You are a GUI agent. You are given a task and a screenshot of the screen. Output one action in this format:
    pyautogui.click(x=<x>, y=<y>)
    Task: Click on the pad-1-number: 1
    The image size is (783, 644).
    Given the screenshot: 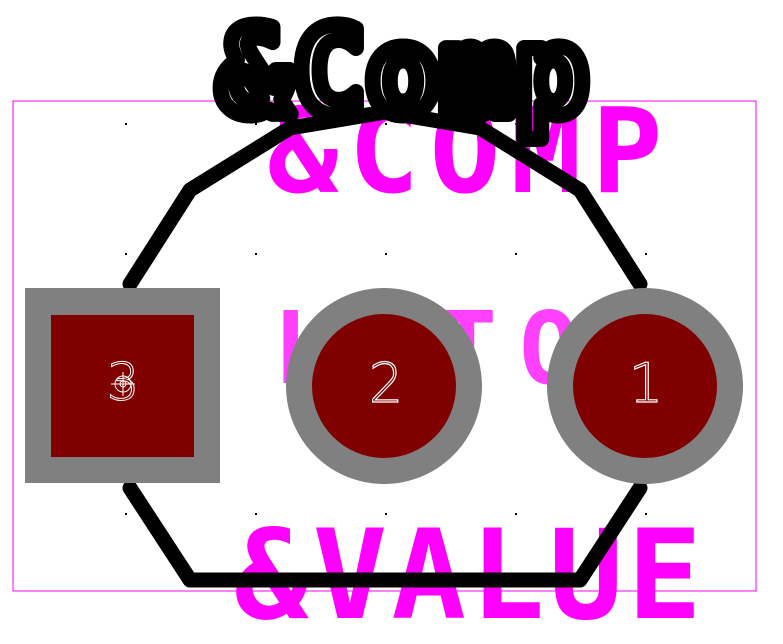 What is the action you would take?
    pyautogui.click(x=646, y=383)
    